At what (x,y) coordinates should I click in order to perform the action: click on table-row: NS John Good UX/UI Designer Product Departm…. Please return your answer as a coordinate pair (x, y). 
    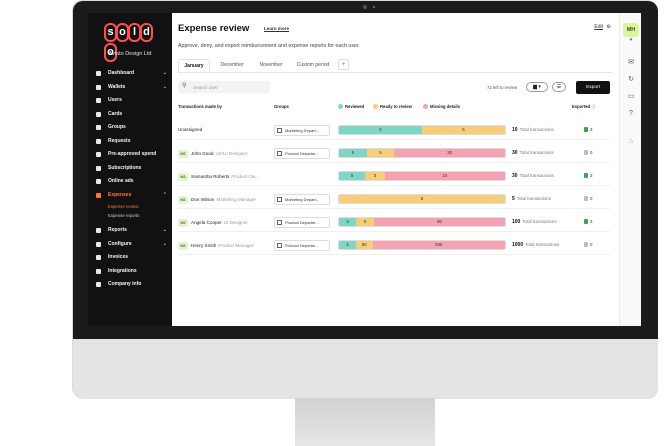
    Looking at the image, I should click on (394, 153).